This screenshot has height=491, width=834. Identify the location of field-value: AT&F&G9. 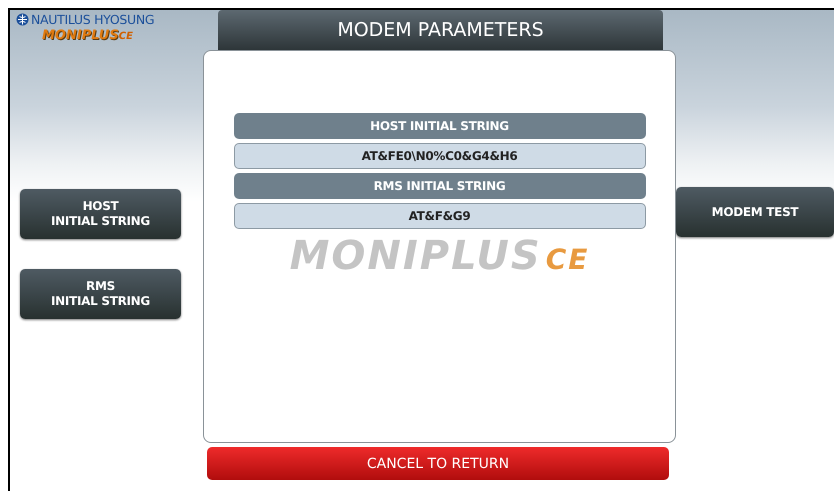
(440, 216).